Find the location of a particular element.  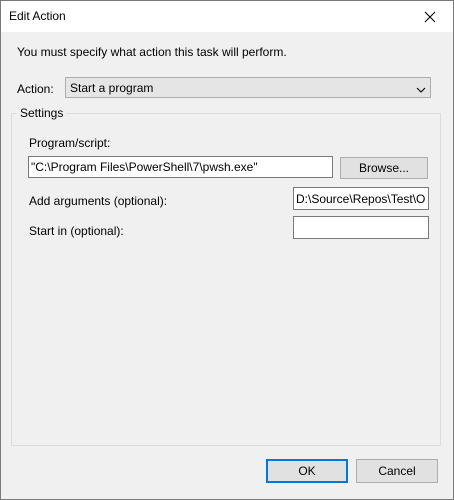

window-title: Edit Action is located at coordinates (37, 16).